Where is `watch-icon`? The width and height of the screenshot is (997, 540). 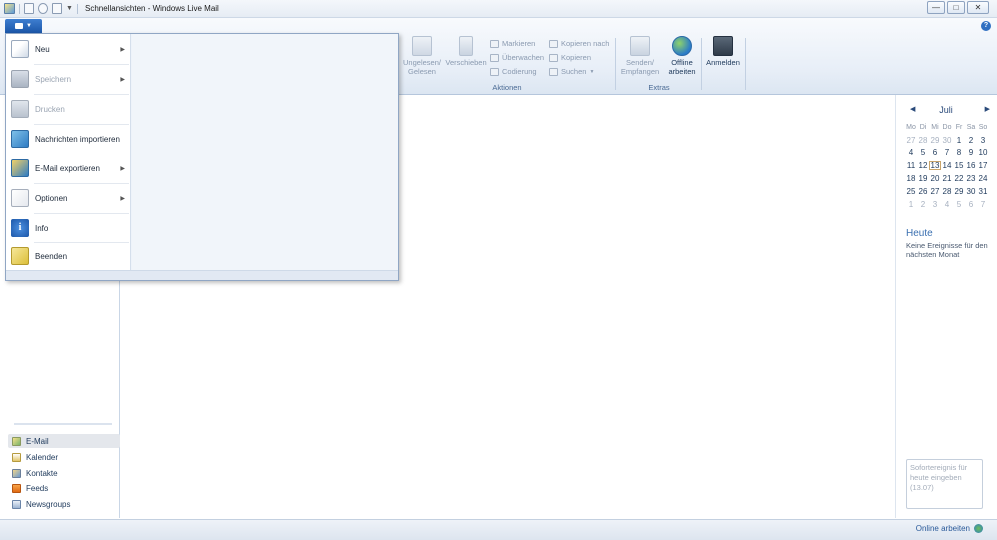
watch-icon is located at coordinates (494, 57).